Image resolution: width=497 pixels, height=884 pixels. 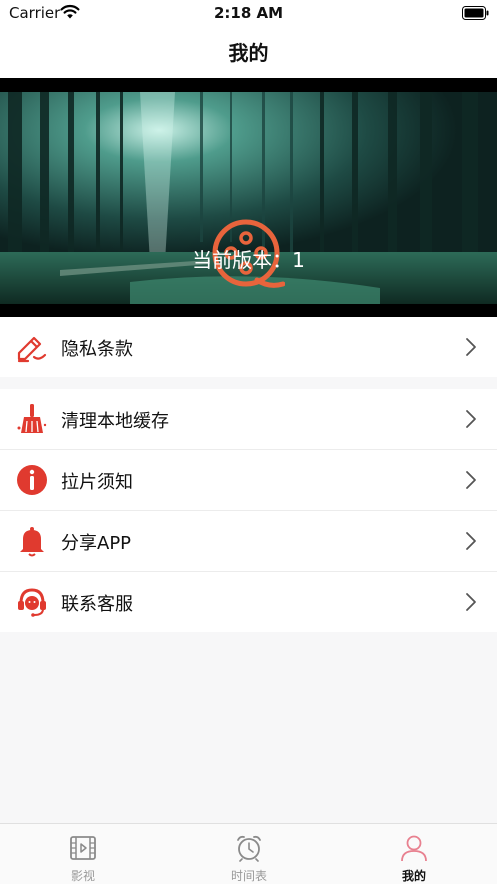 I want to click on status-time: 2:18 AM, so click(x=248, y=13).